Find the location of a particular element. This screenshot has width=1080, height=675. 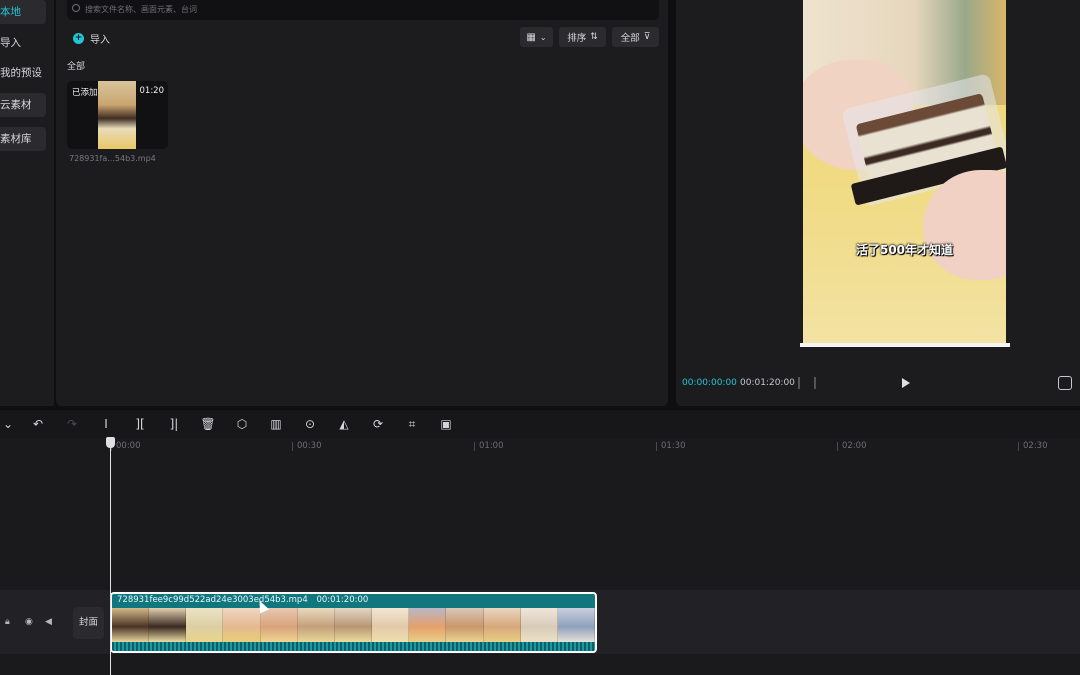

search-placeholder: 搜索文件名称、画面元素、台词 is located at coordinates (141, 9).